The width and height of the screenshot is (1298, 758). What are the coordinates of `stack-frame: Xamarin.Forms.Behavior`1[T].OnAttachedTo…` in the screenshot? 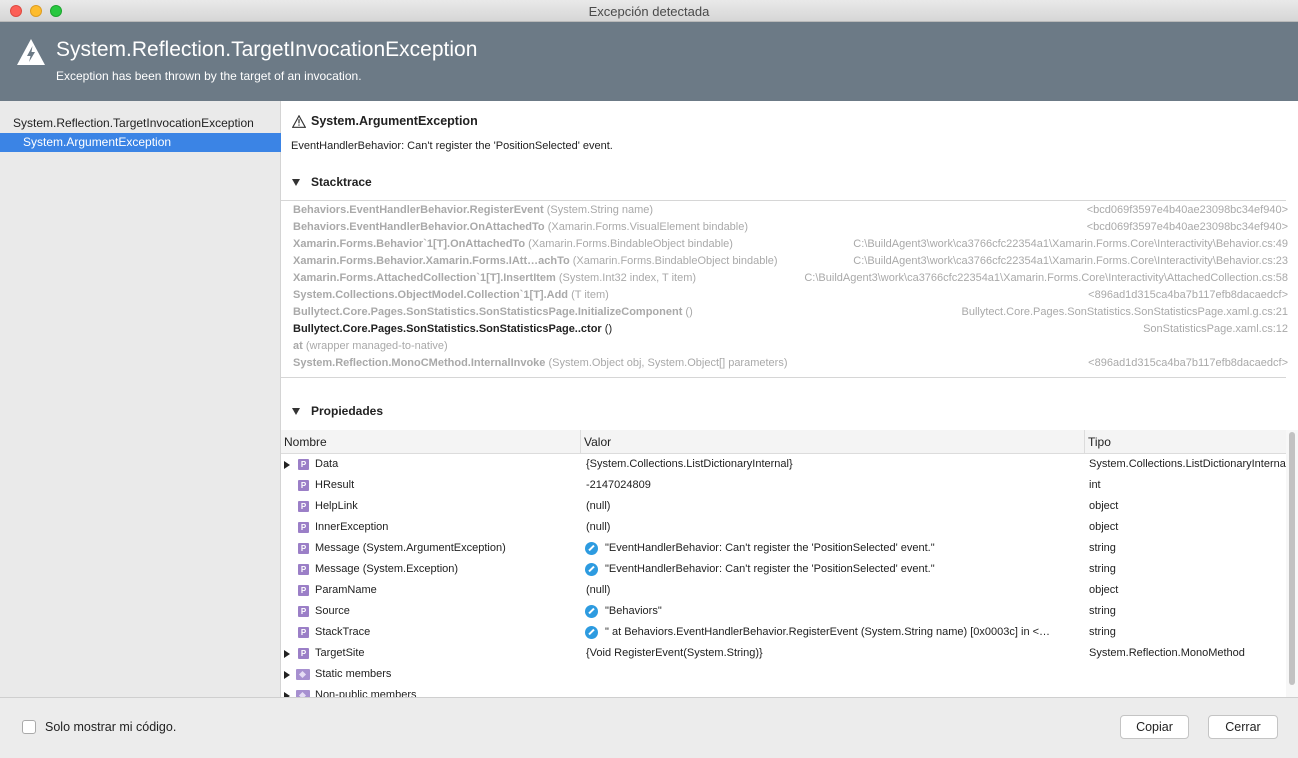 It's located at (790, 246).